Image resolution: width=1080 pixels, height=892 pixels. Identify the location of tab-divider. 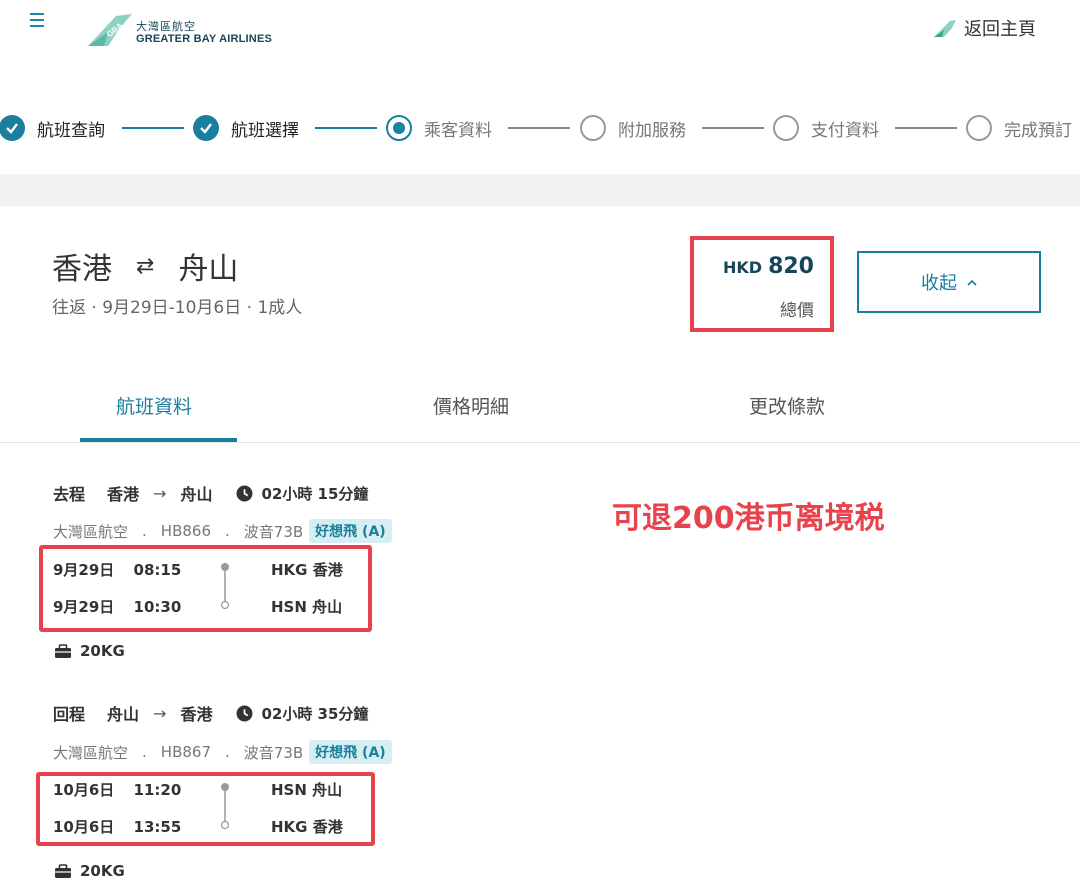
(540, 442).